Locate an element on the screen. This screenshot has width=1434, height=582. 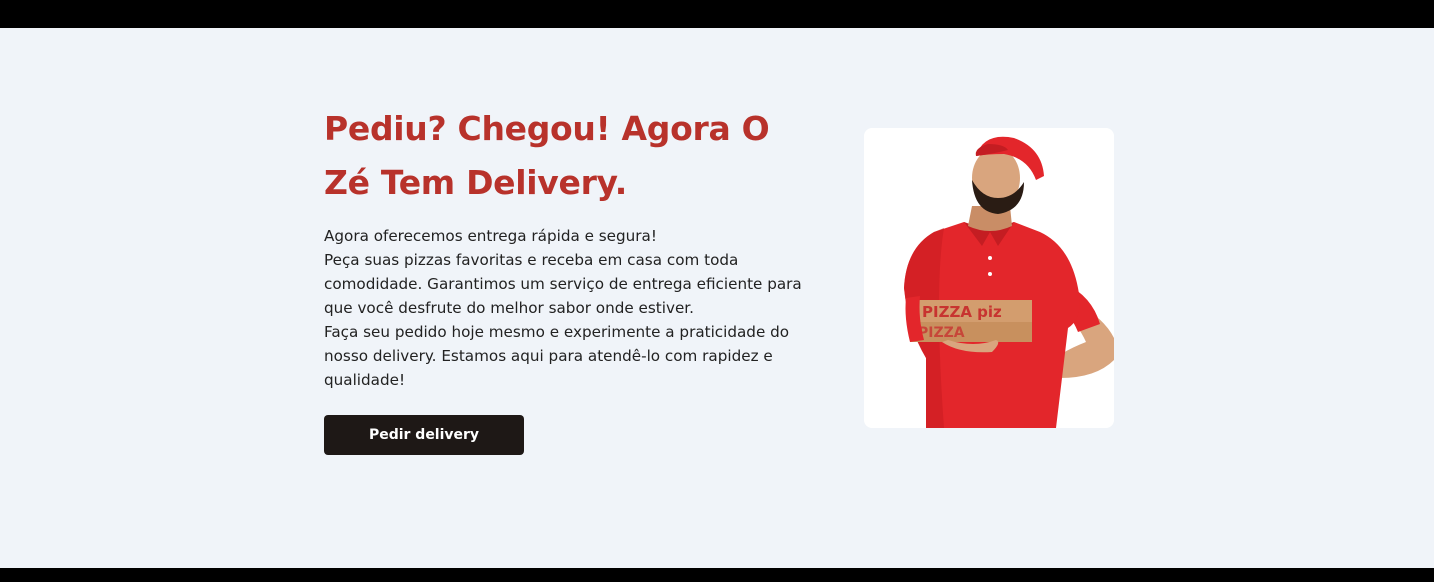
delivery-man-image: PIZZA piz PIZZA is located at coordinates (989, 278).